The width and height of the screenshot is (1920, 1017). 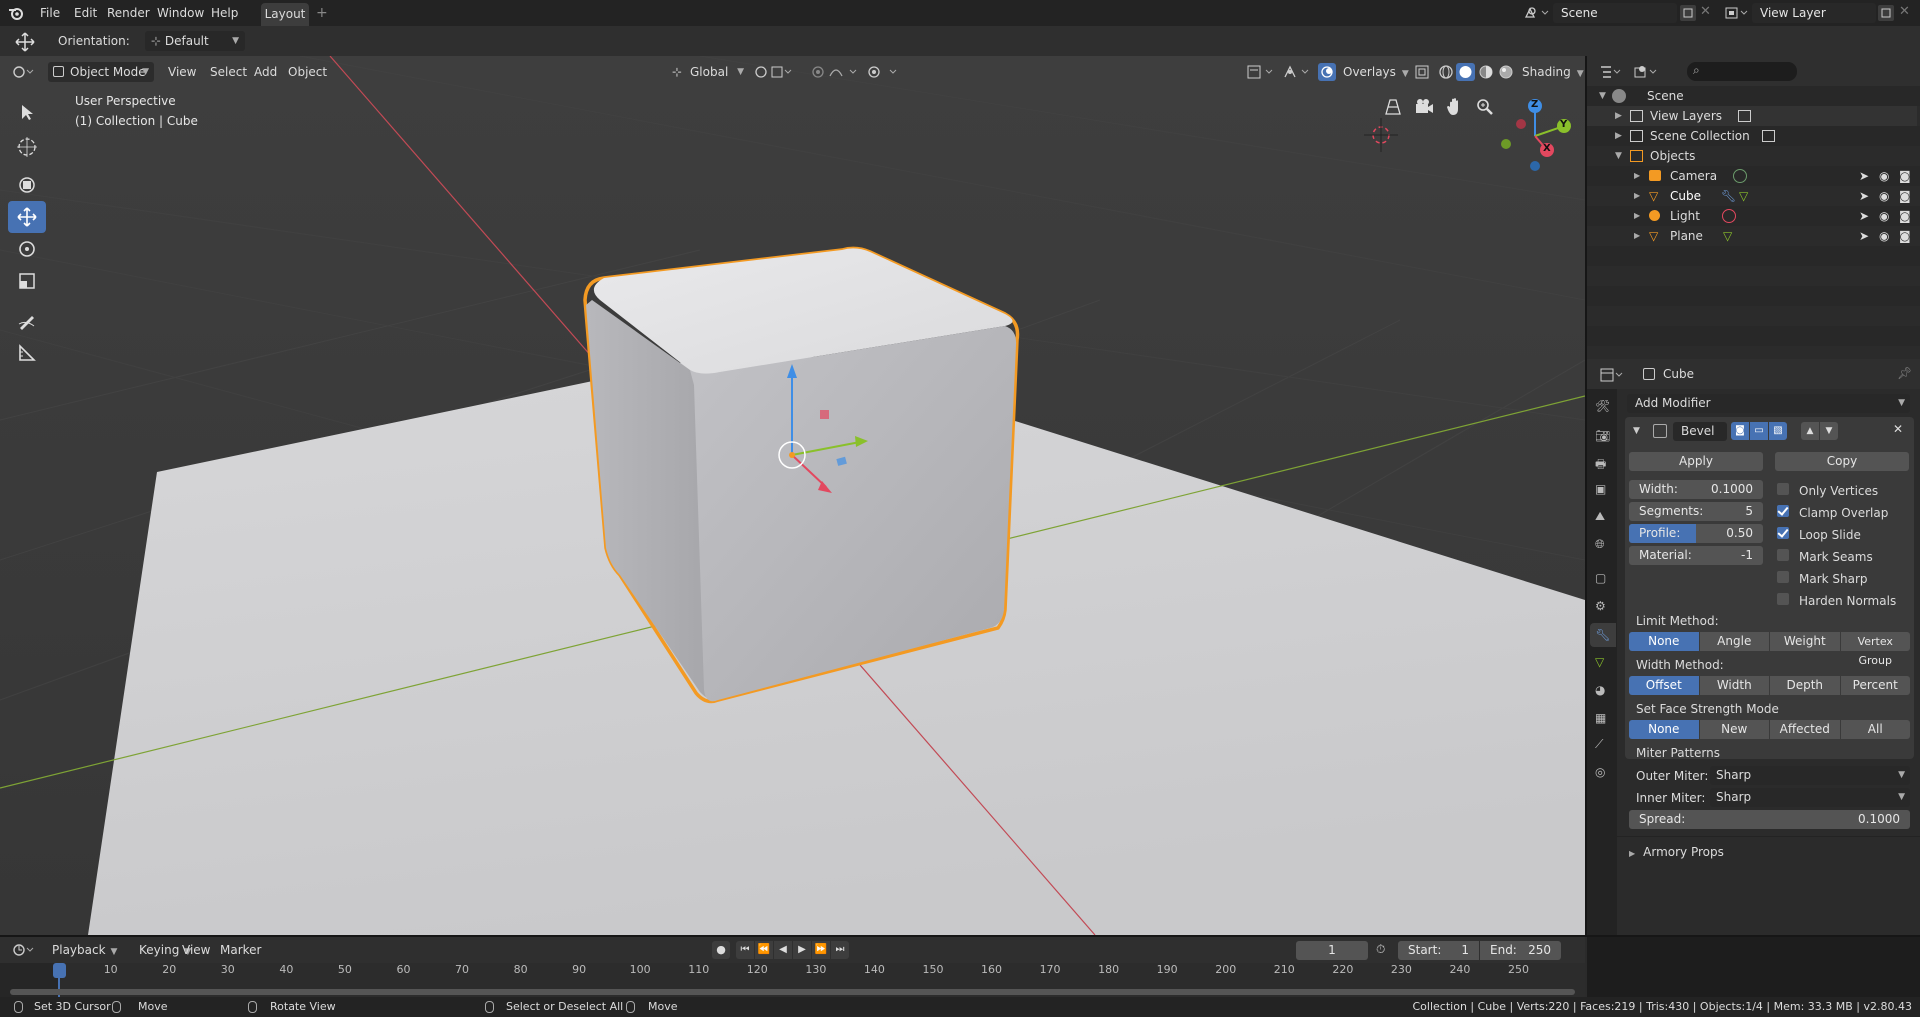 What do you see at coordinates (1829, 431) in the screenshot?
I see `move-down-icon: ▼` at bounding box center [1829, 431].